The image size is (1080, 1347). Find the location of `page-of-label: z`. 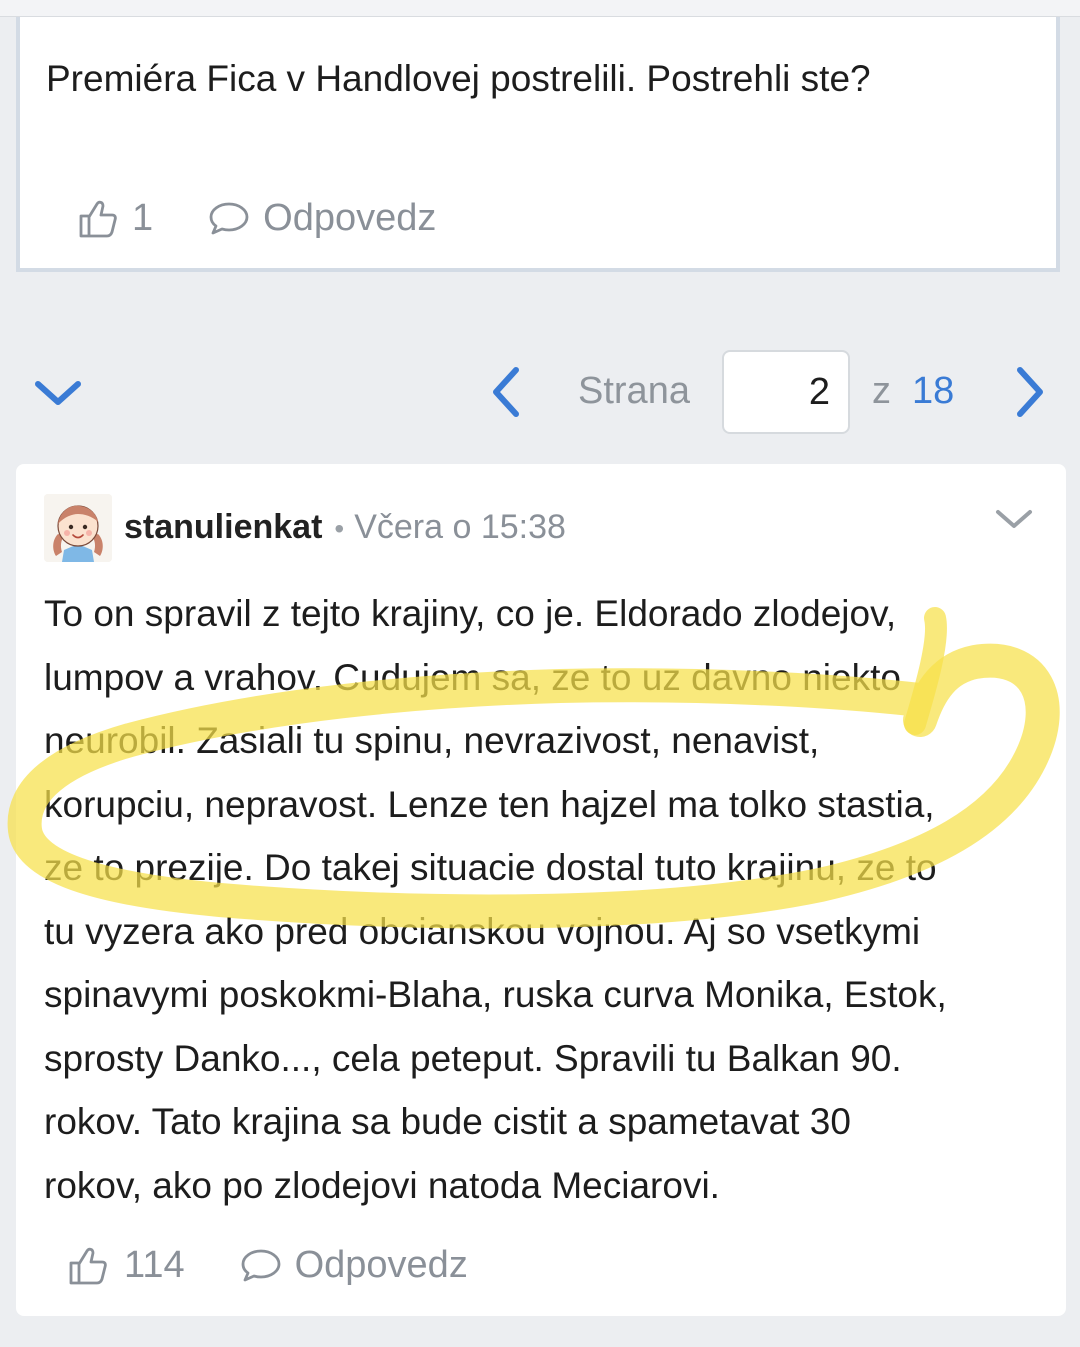

page-of-label: z is located at coordinates (881, 391).